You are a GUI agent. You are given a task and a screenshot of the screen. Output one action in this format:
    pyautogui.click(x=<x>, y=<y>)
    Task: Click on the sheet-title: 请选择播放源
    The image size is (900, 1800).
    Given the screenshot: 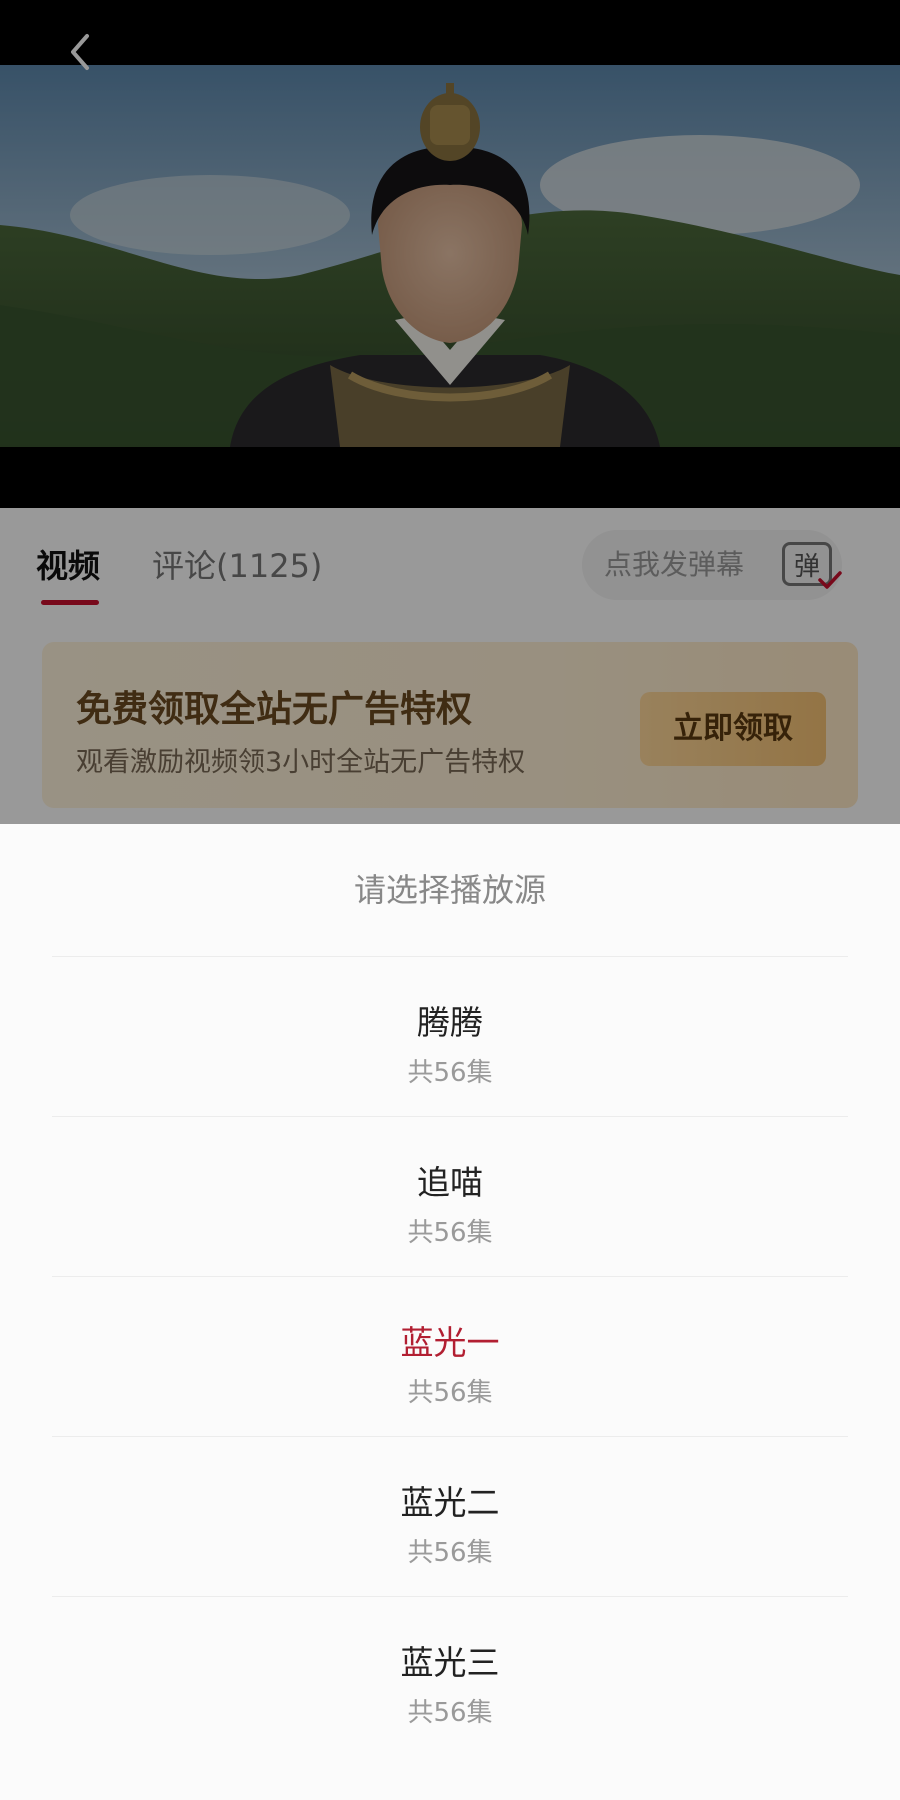 What is the action you would take?
    pyautogui.click(x=449, y=890)
    